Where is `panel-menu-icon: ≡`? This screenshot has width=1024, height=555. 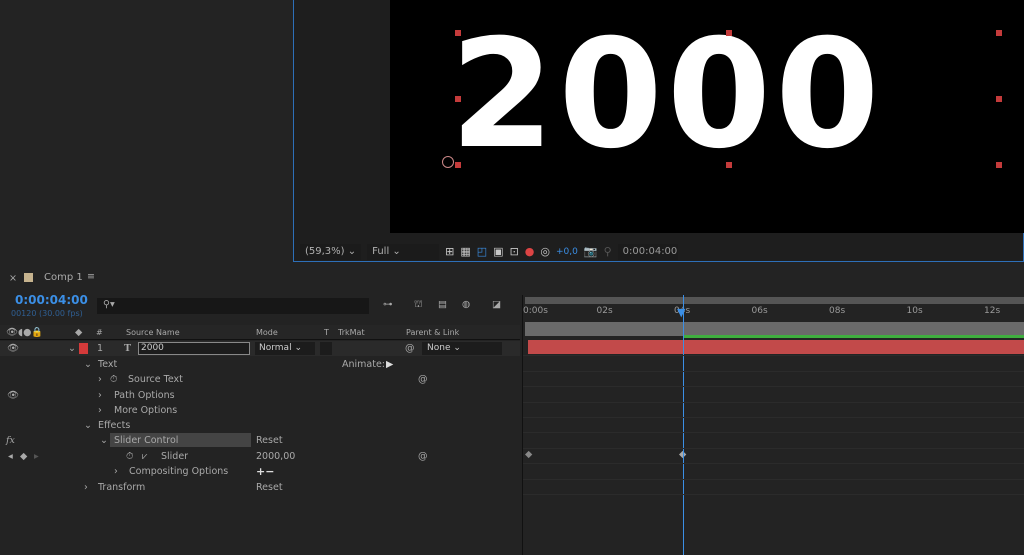
panel-menu-icon: ≡ is located at coordinates (91, 276).